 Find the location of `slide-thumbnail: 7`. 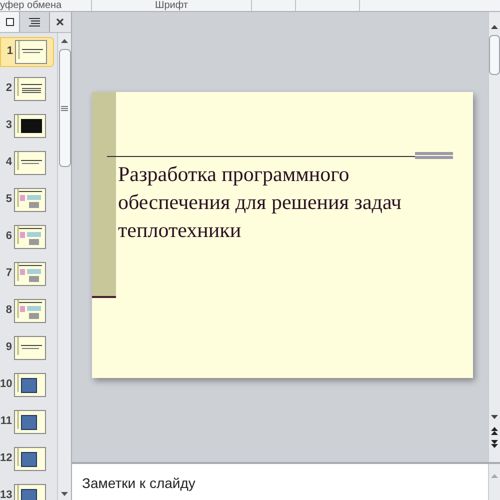

slide-thumbnail: 7 is located at coordinates (27, 273).